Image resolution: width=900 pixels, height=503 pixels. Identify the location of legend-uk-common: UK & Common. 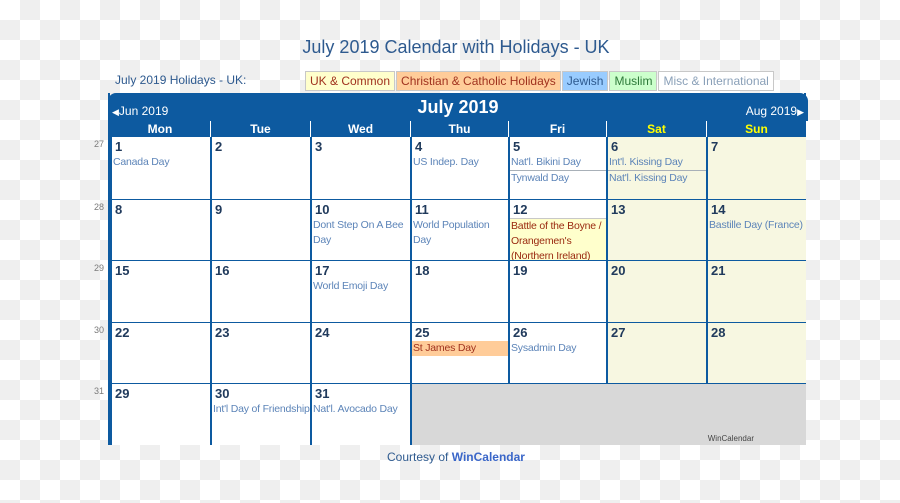
(350, 81).